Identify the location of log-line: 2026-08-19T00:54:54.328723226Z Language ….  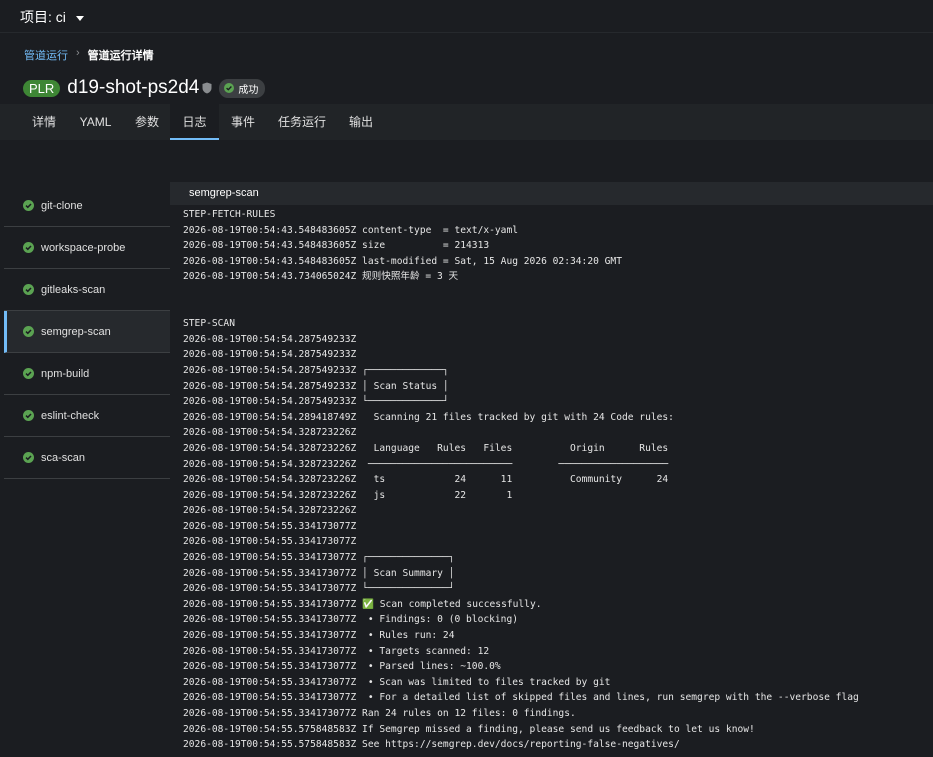
(426, 448).